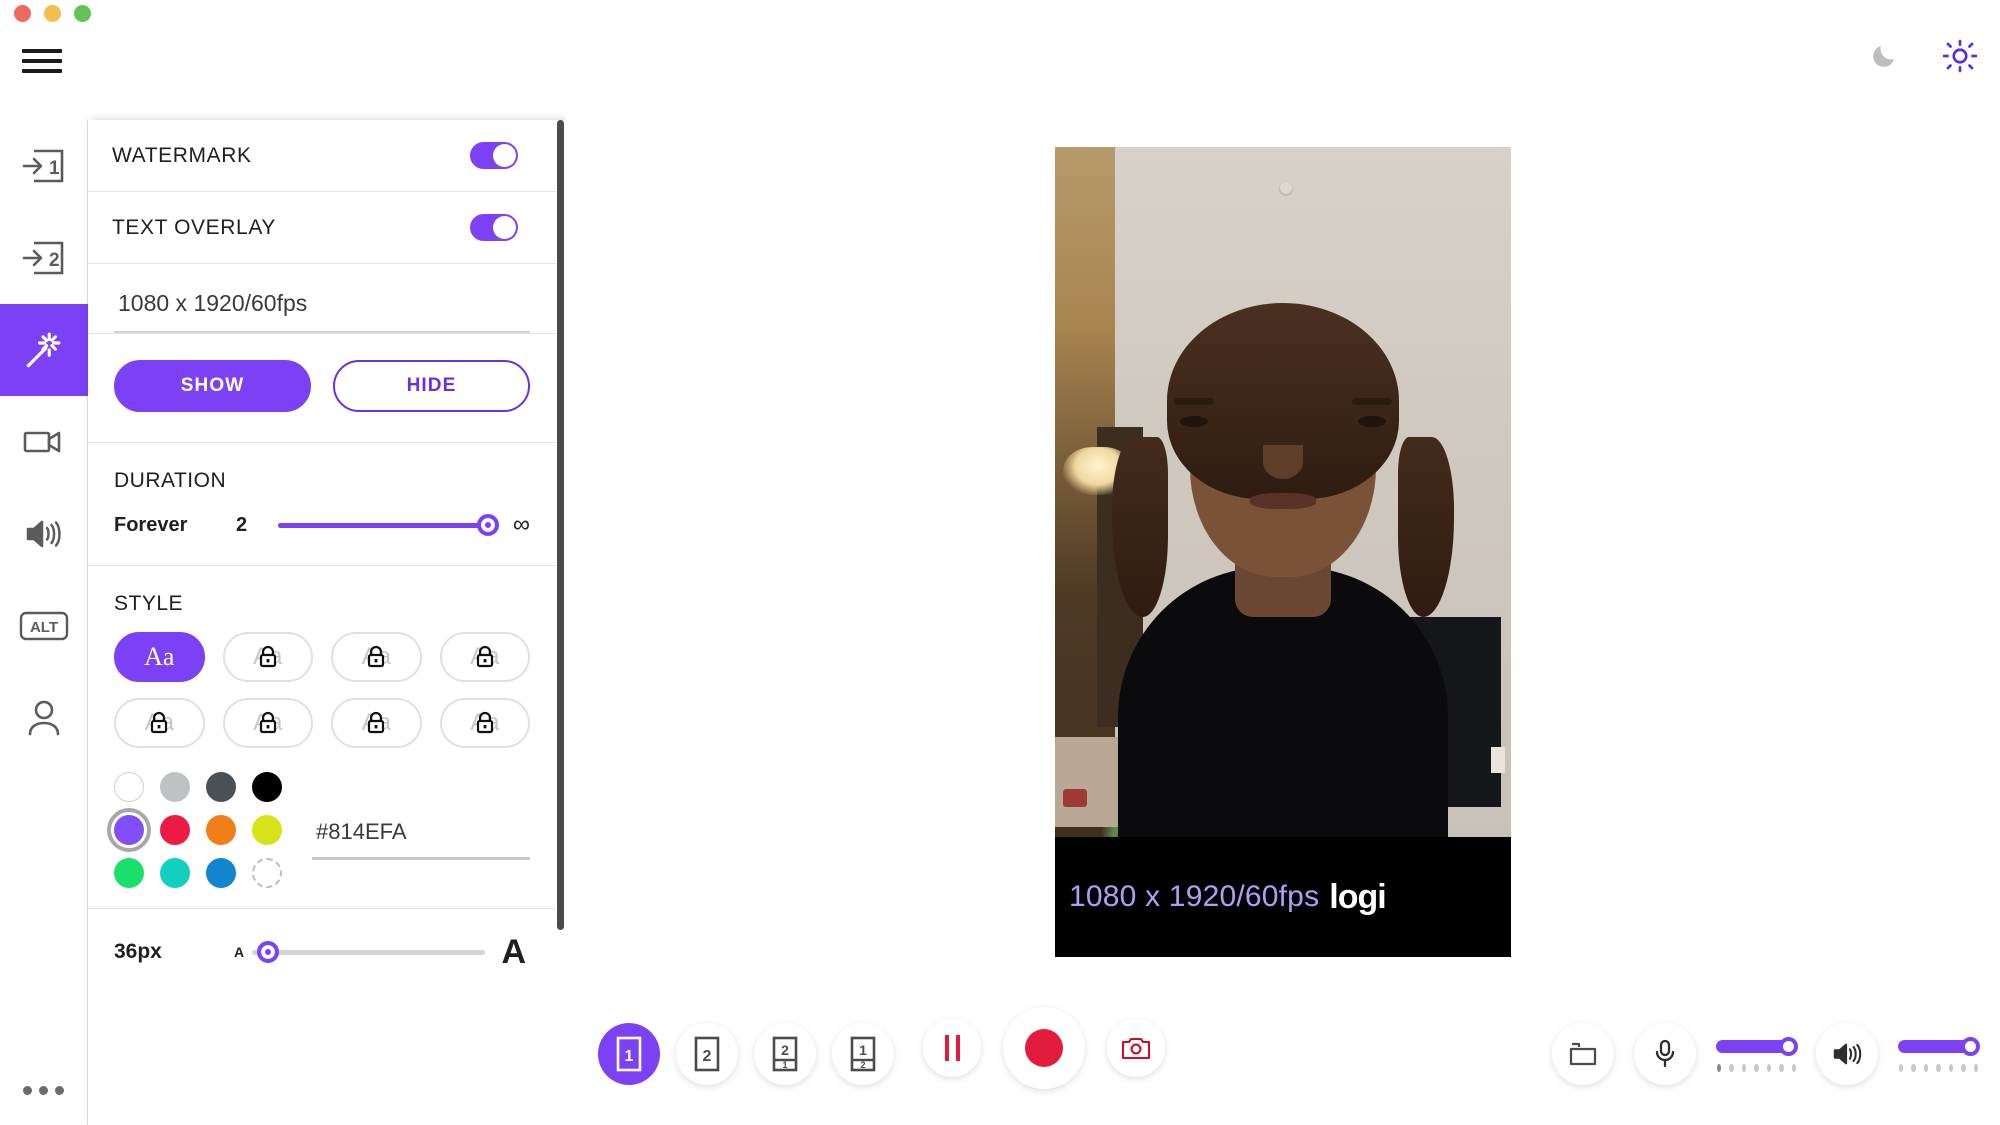 The height and width of the screenshot is (1125, 2000). What do you see at coordinates (129, 787) in the screenshot?
I see `color-swatch-white` at bounding box center [129, 787].